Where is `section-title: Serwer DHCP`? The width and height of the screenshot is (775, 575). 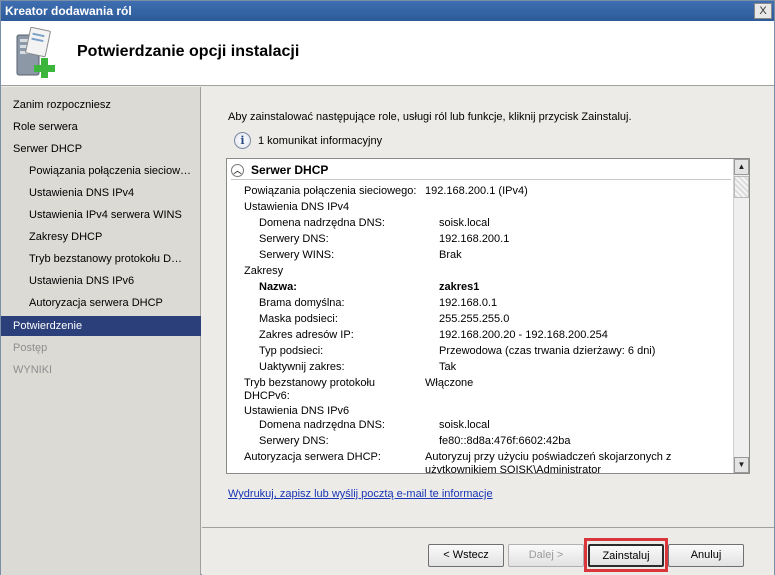 section-title: Serwer DHCP is located at coordinates (290, 170).